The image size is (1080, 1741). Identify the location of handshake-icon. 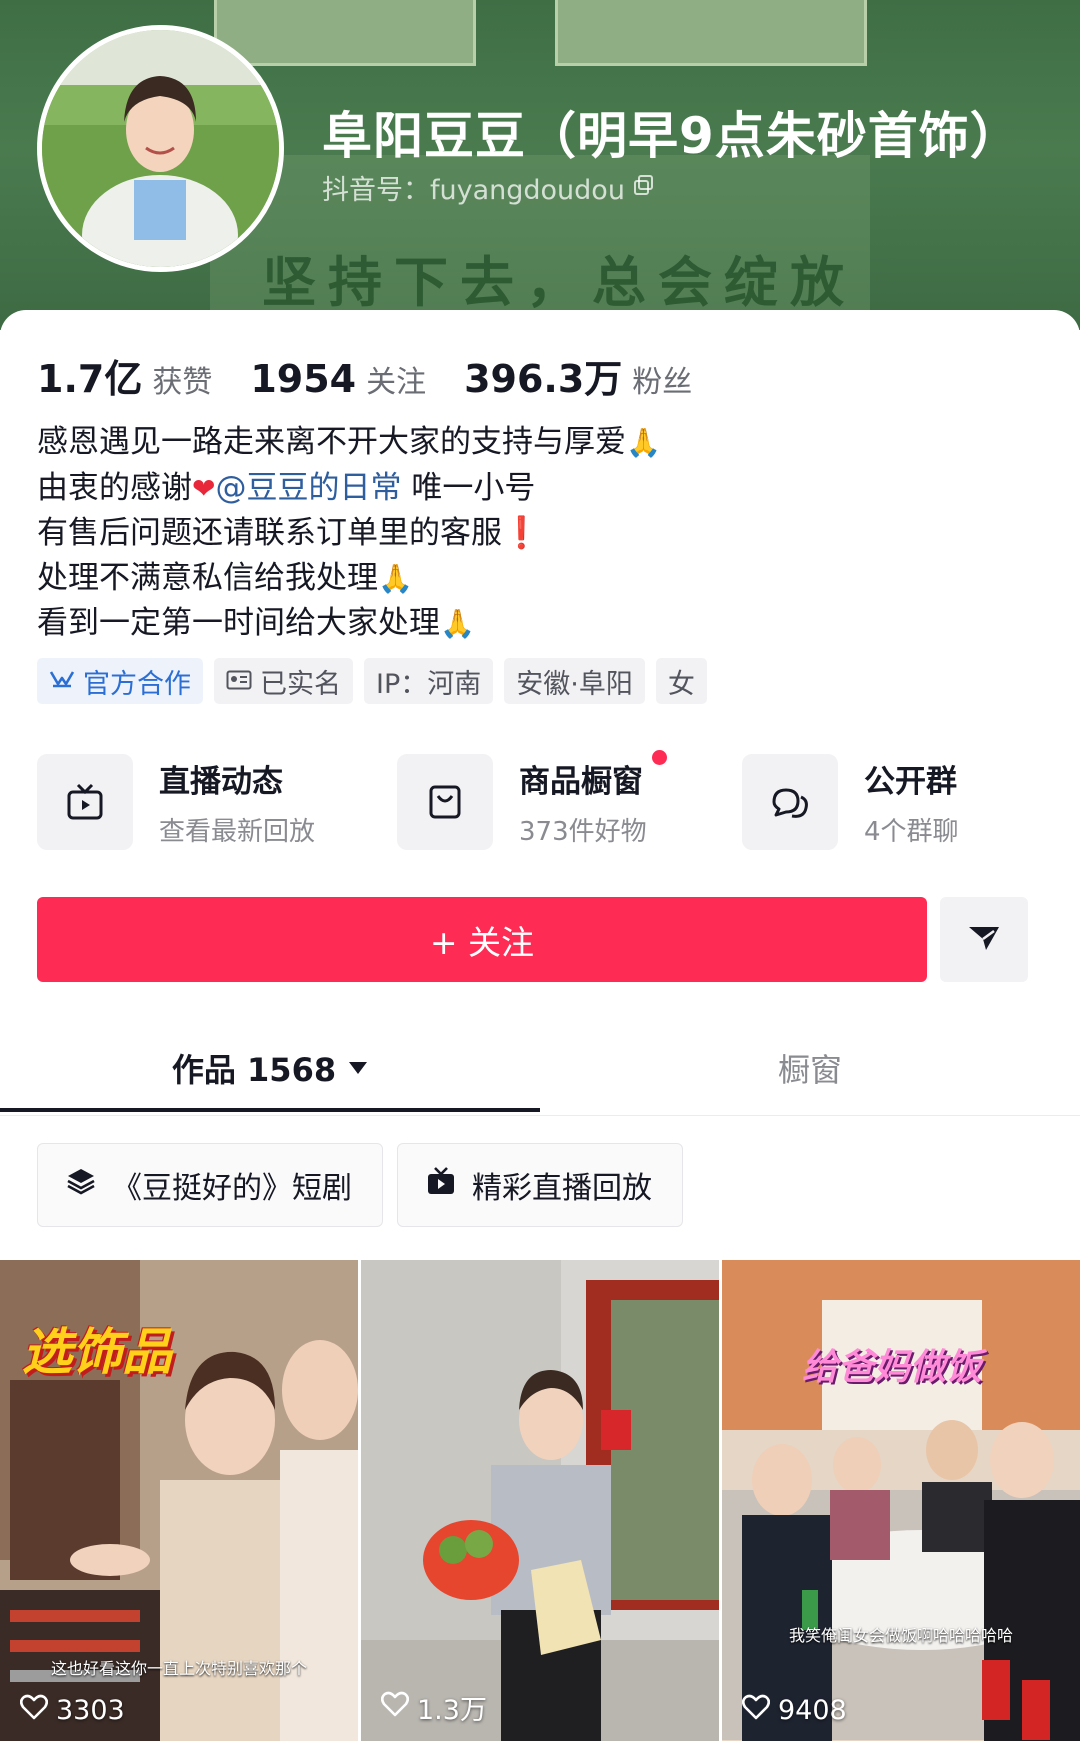
(62, 681).